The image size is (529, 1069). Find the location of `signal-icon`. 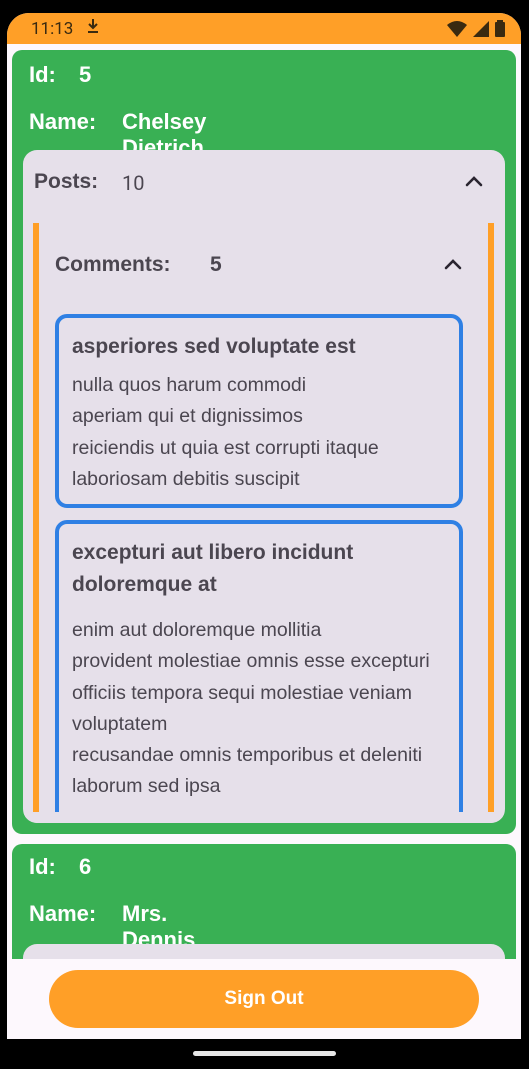

signal-icon is located at coordinates (481, 30).